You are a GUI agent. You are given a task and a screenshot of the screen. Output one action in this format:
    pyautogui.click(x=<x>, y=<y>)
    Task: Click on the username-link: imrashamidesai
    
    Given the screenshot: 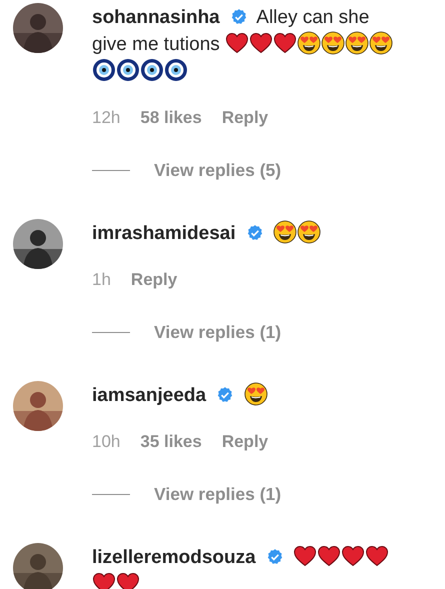 What is the action you would take?
    pyautogui.click(x=164, y=233)
    